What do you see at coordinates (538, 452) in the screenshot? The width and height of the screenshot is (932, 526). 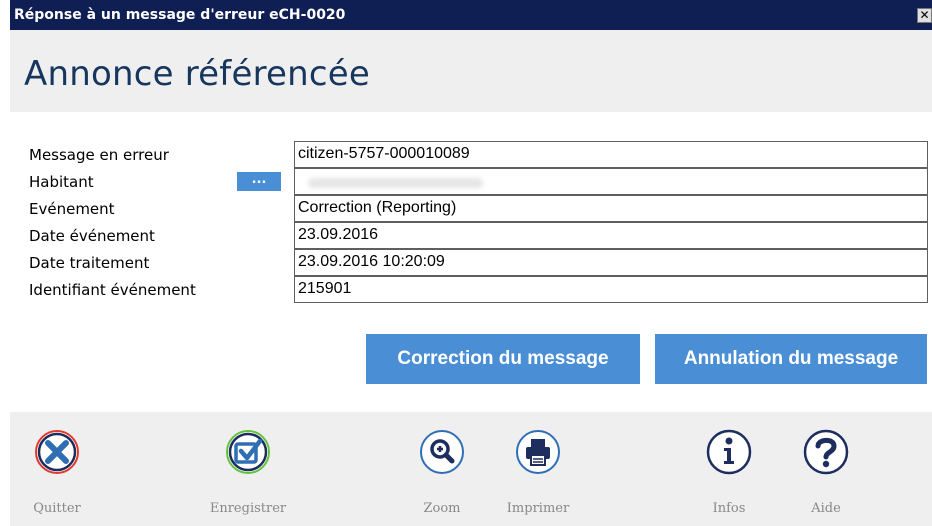 I see `printer-icon` at bounding box center [538, 452].